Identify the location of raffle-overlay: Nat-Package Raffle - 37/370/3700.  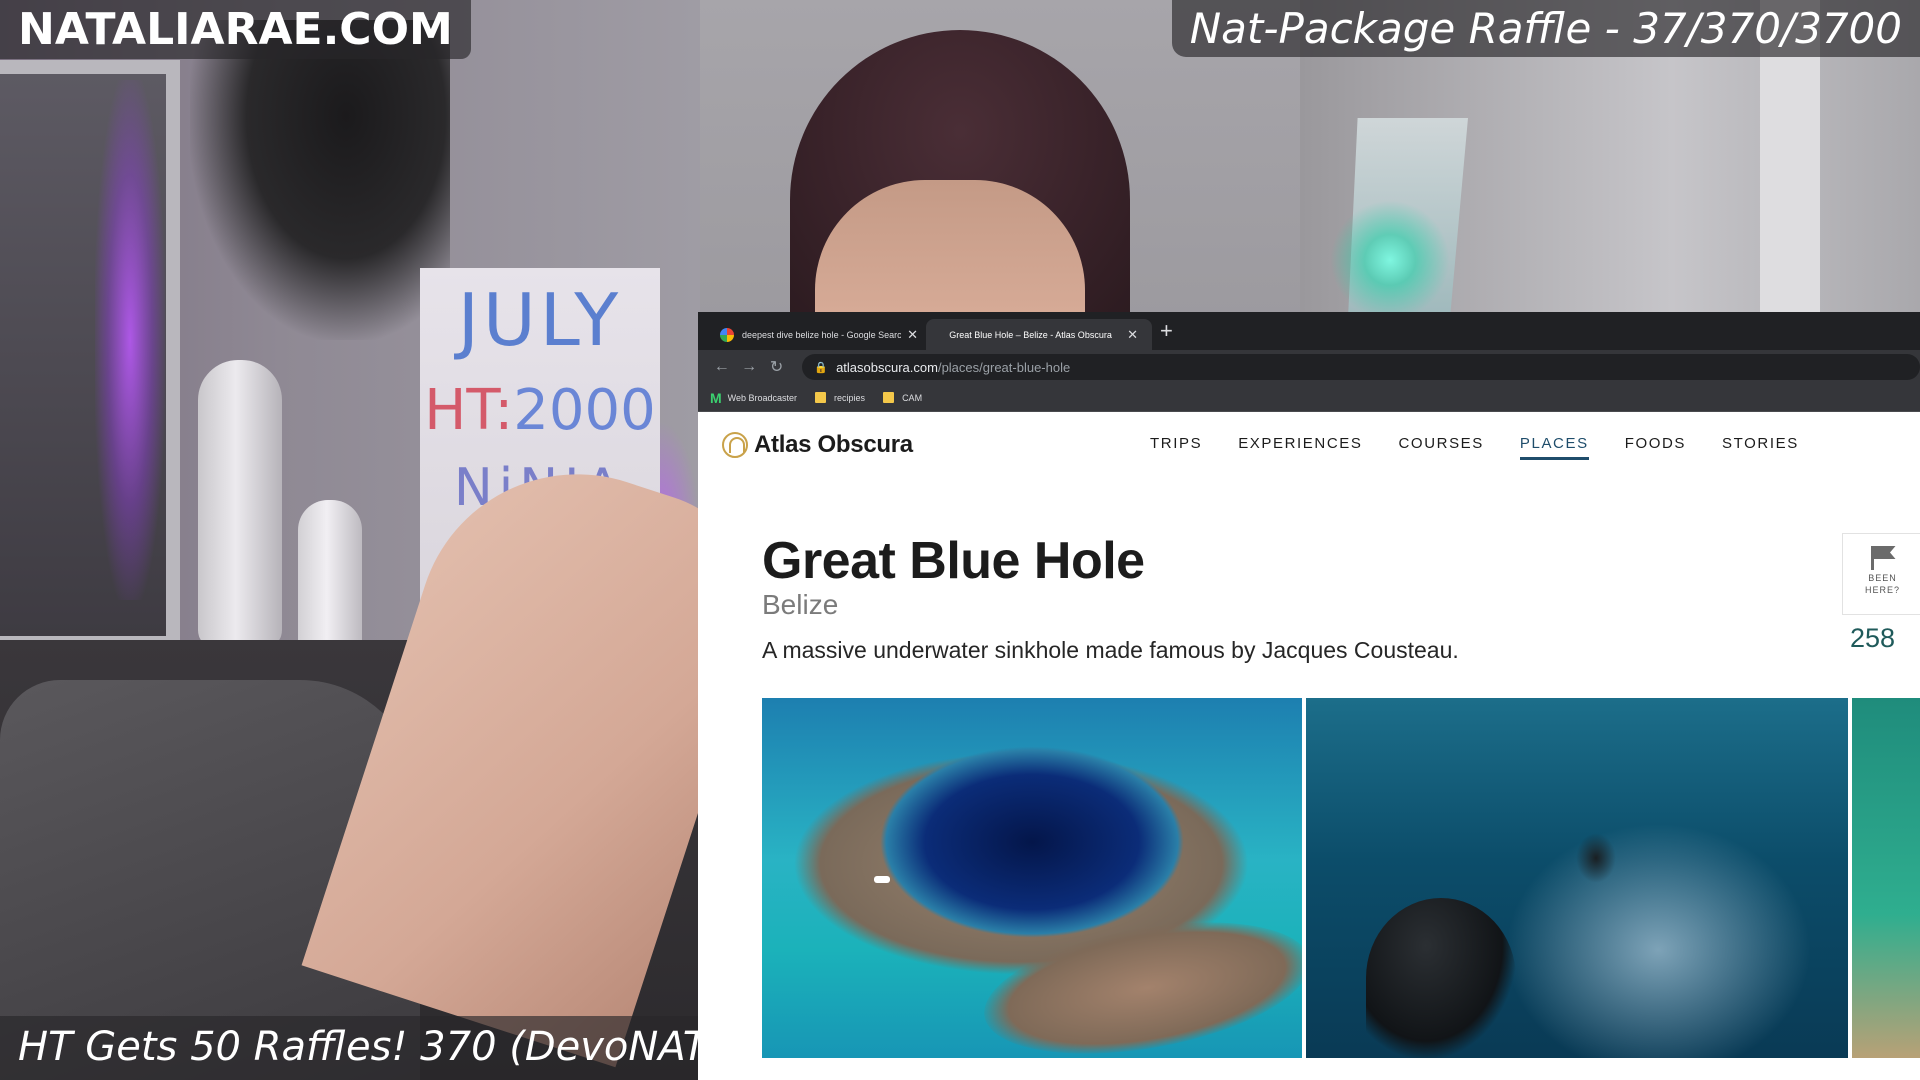
(1545, 28).